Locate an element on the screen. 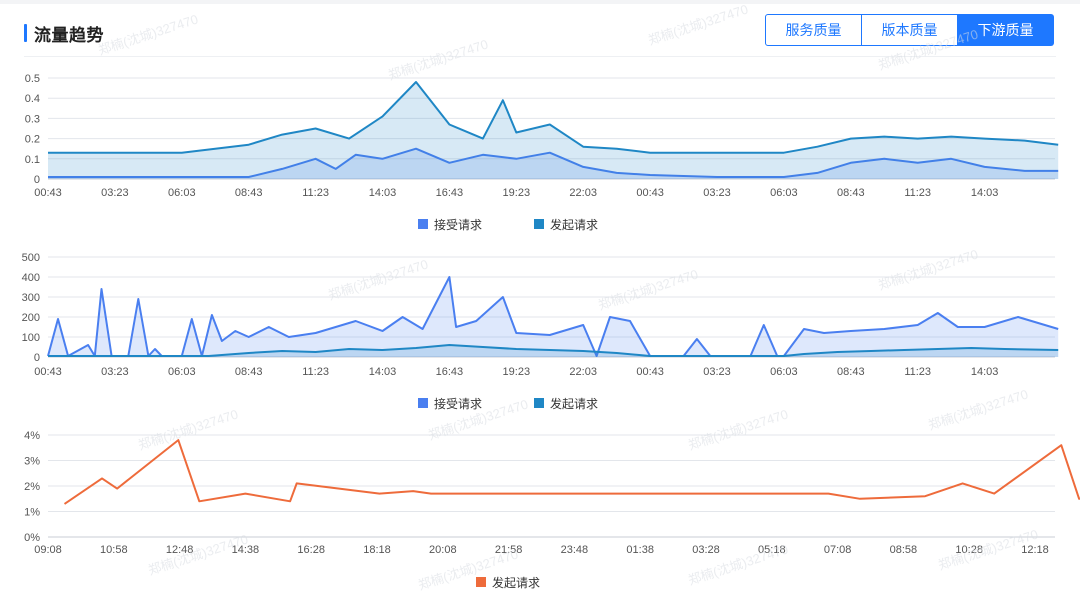  chart2-y-tick-4: 400 is located at coordinates (31, 278).